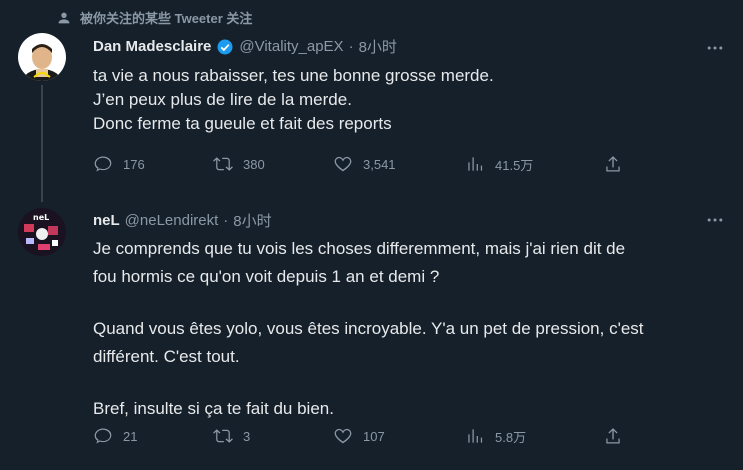  What do you see at coordinates (42, 57) in the screenshot?
I see `avatar-dan` at bounding box center [42, 57].